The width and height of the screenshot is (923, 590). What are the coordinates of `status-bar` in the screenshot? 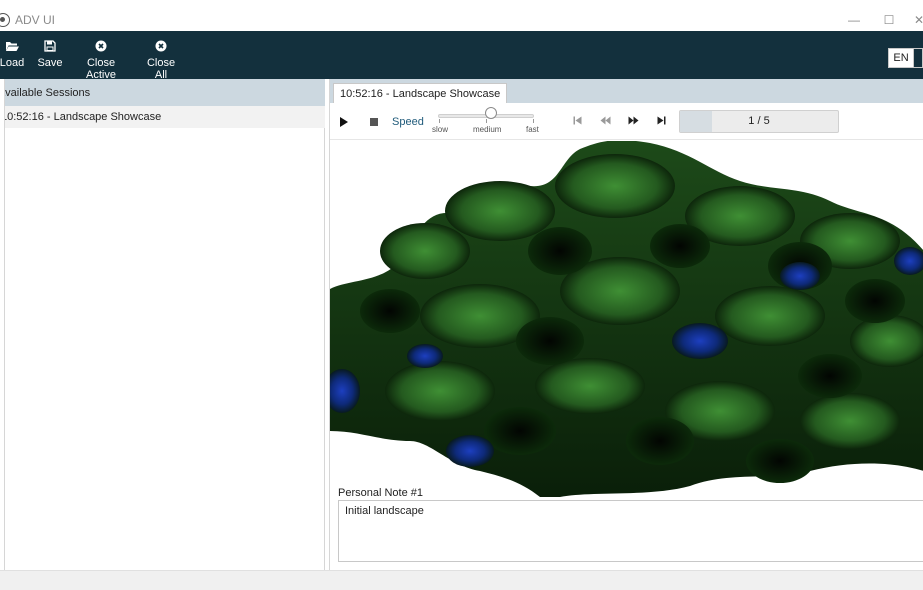 It's located at (461, 580).